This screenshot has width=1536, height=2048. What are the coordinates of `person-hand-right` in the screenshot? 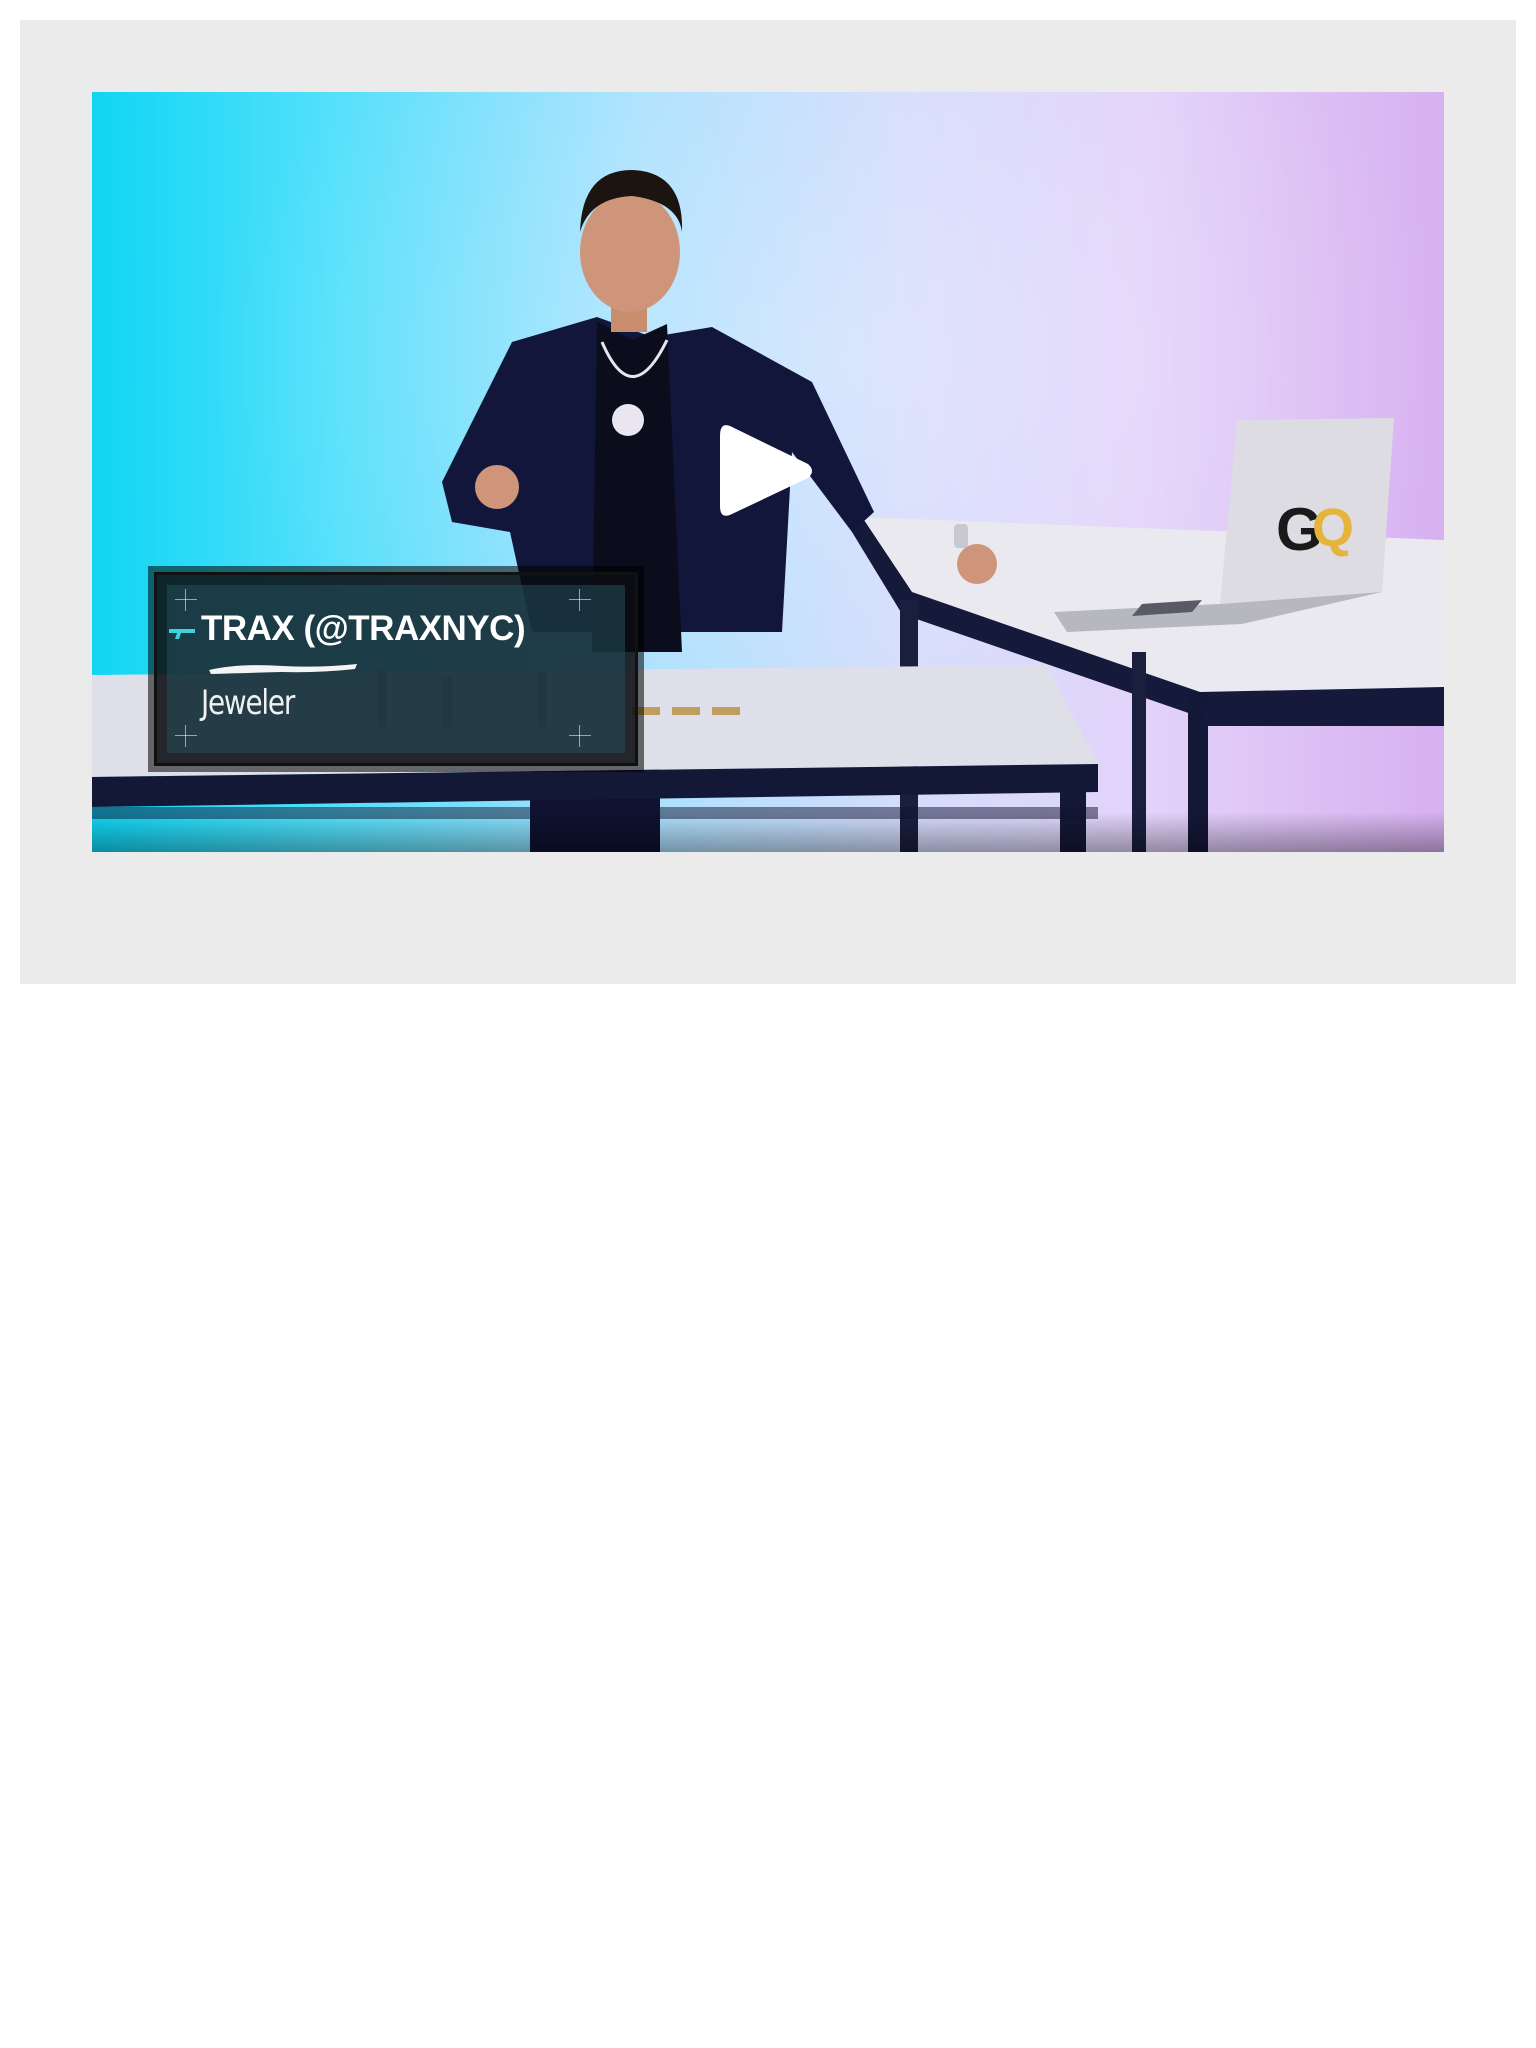 It's located at (977, 564).